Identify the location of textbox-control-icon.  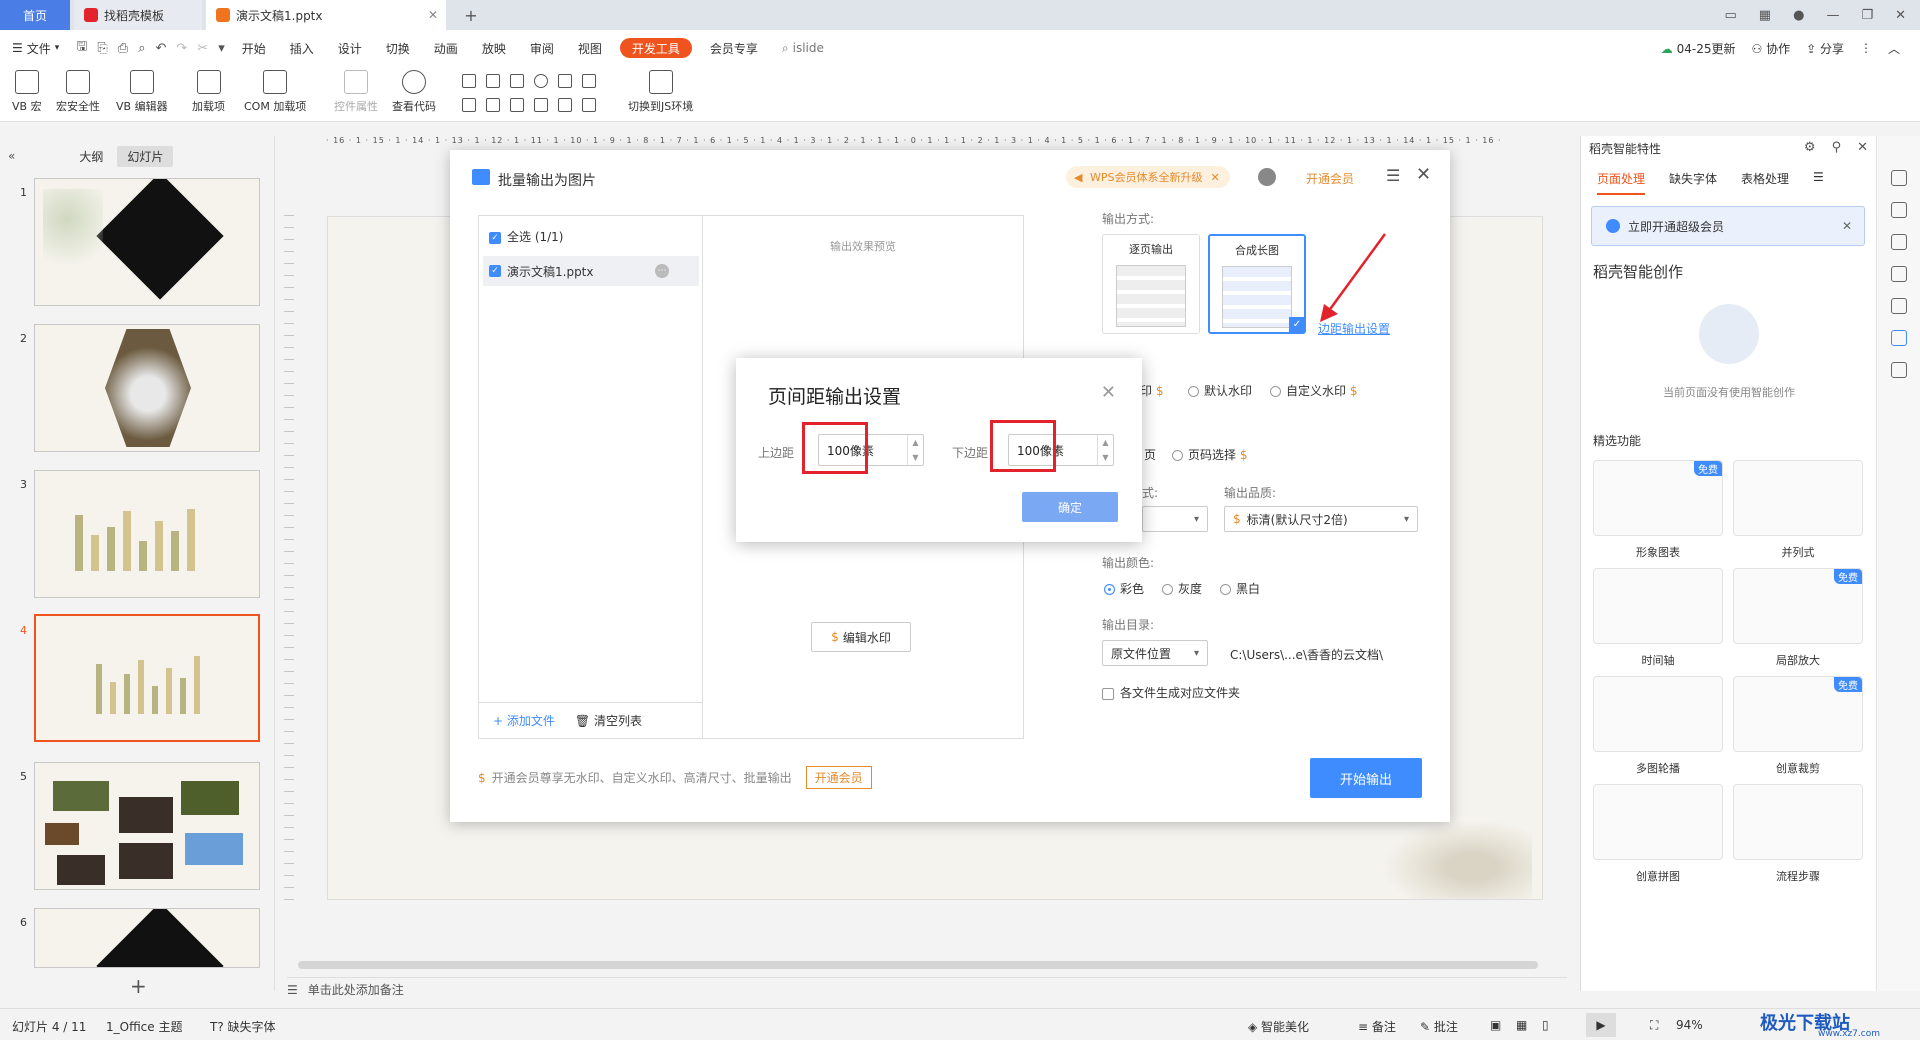
(493, 81).